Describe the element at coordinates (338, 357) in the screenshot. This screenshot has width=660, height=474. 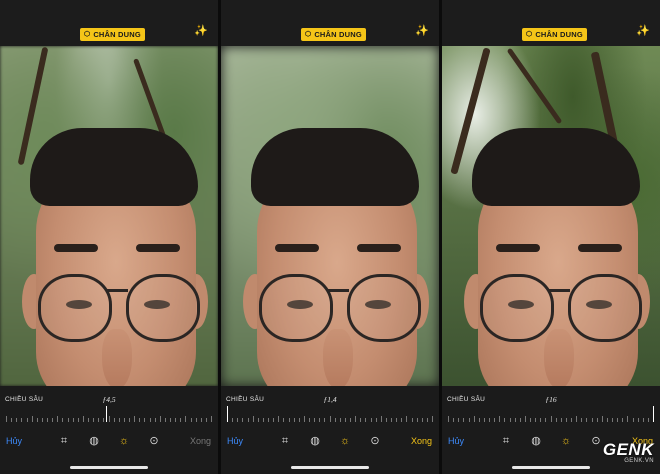
I see `nose` at that location.